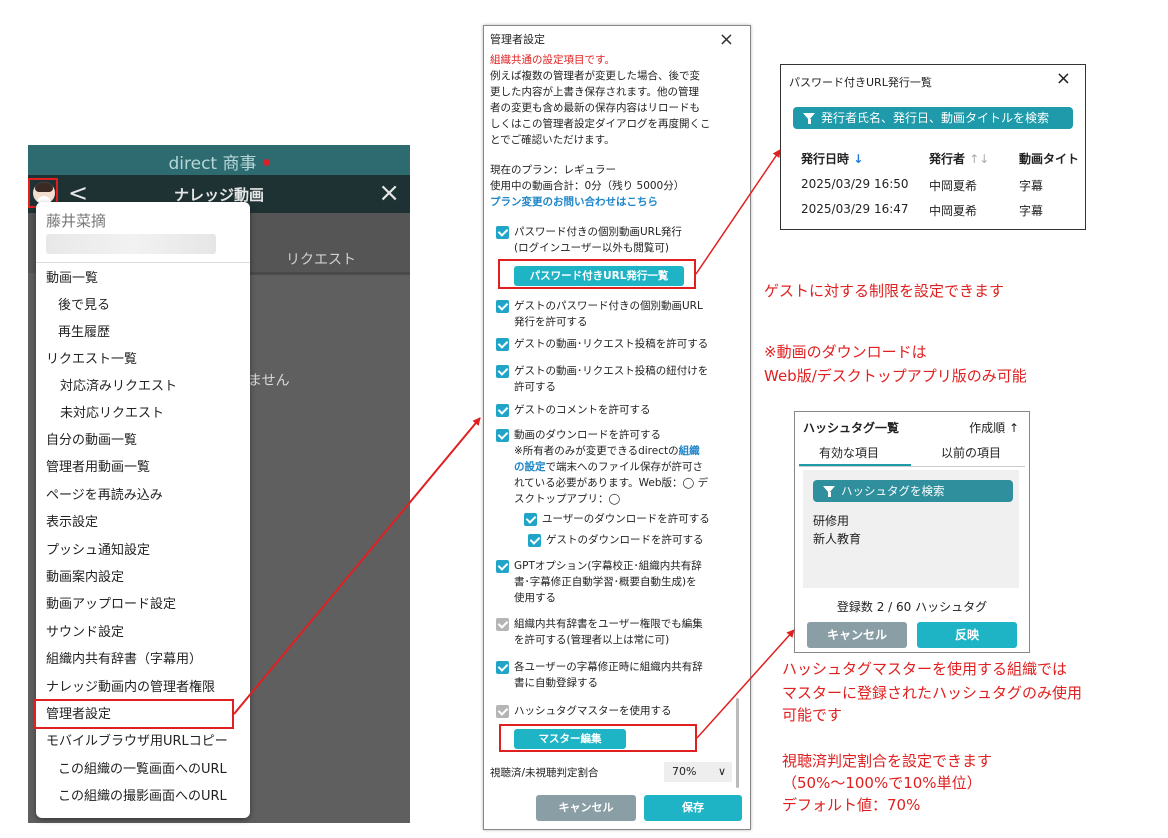 Image resolution: width=1168 pixels, height=838 pixels. What do you see at coordinates (837, 538) in the screenshot?
I see `list-item: 新人教育` at bounding box center [837, 538].